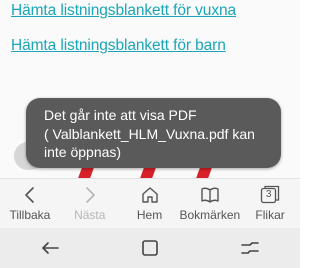 Image resolution: width=320 pixels, height=268 pixels. What do you see at coordinates (30, 204) in the screenshot?
I see `back-button: Tillbaka` at bounding box center [30, 204].